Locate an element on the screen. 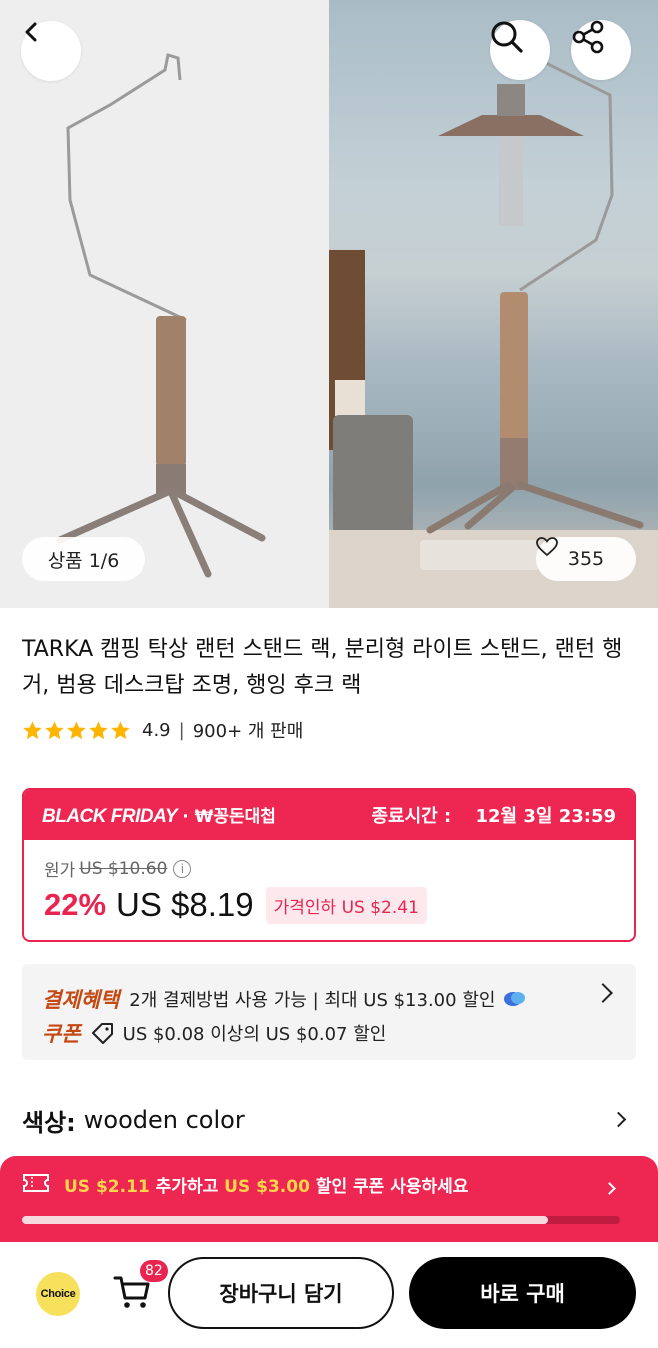 The image size is (658, 1348). info-icon: i is located at coordinates (182, 868).